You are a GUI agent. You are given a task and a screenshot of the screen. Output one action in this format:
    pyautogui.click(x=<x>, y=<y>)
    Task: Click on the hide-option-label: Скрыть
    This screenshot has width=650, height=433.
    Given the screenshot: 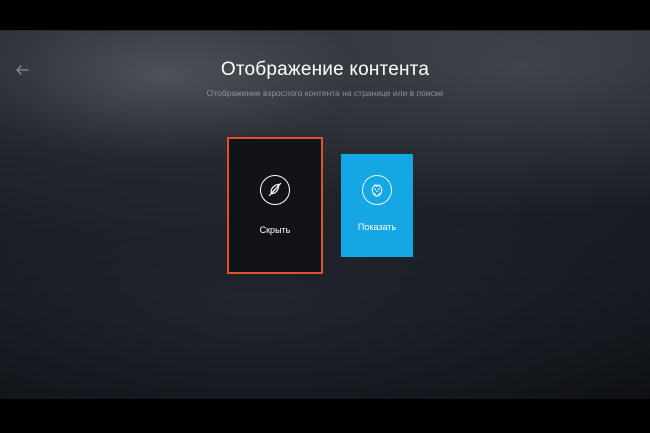 What is the action you would take?
    pyautogui.click(x=275, y=230)
    